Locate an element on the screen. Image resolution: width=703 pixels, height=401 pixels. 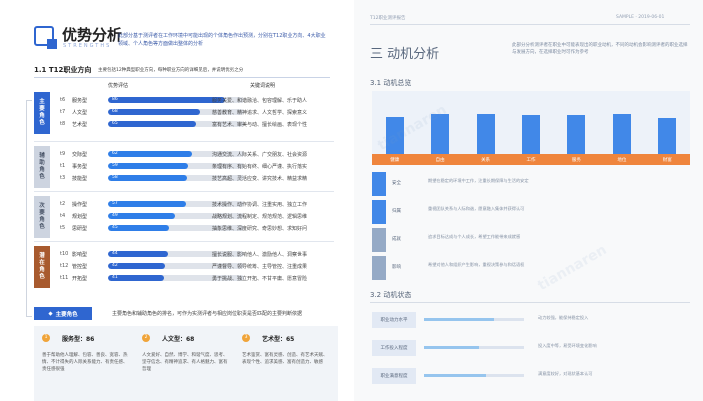
role-code: t3 is located at coordinates (63, 178).